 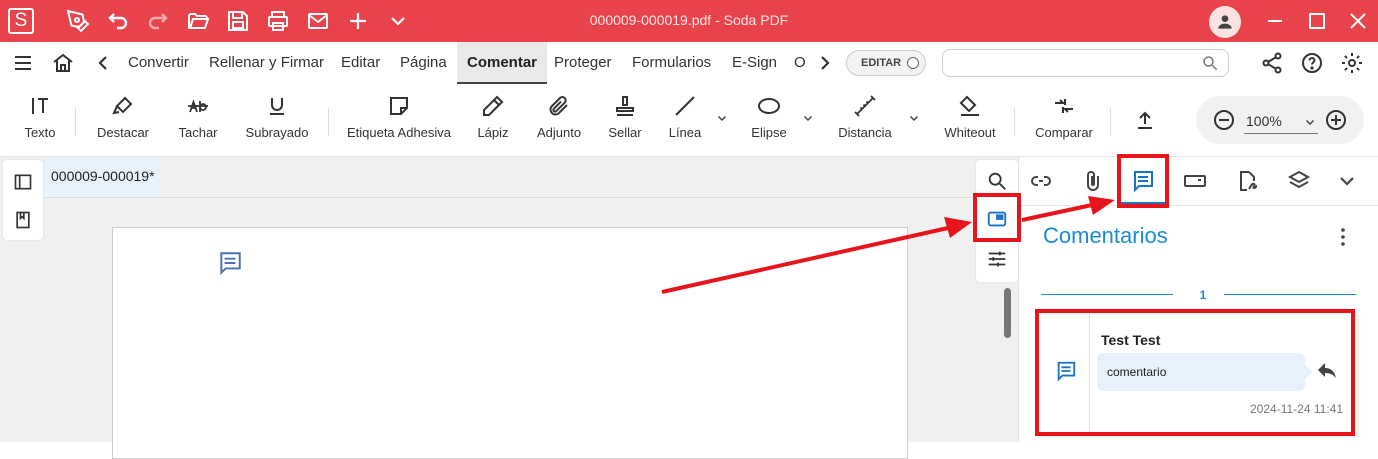 What do you see at coordinates (825, 63) in the screenshot?
I see `chevron-right-icon` at bounding box center [825, 63].